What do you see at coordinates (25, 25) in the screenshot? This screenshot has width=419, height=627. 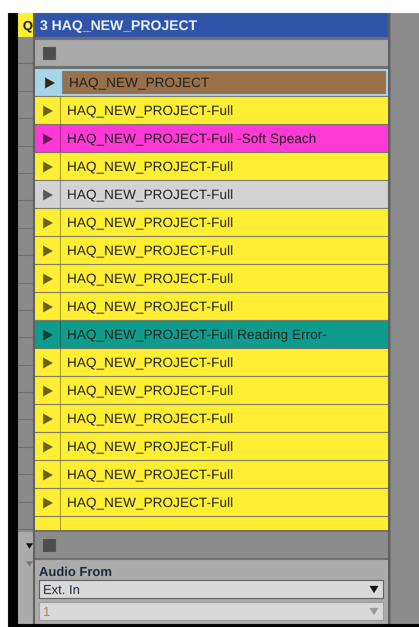 I see `track-title: Q` at bounding box center [25, 25].